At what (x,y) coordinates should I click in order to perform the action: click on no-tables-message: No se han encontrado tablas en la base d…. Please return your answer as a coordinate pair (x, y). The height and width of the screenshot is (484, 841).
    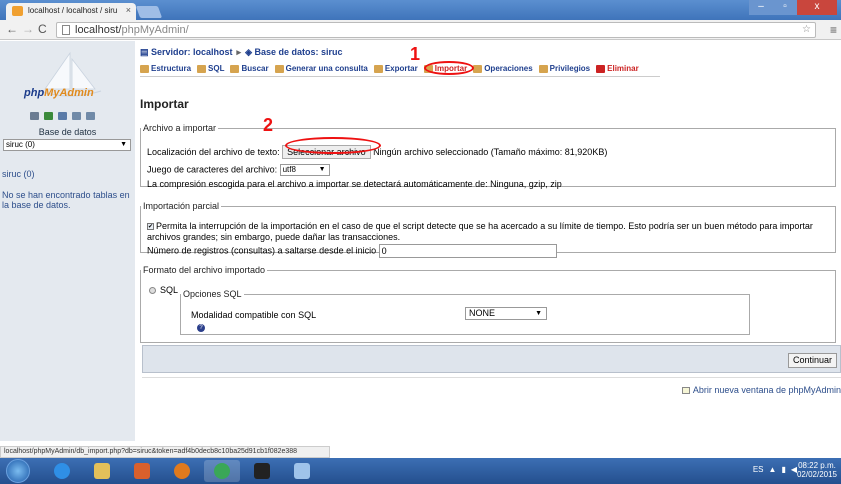
    Looking at the image, I should click on (66, 200).